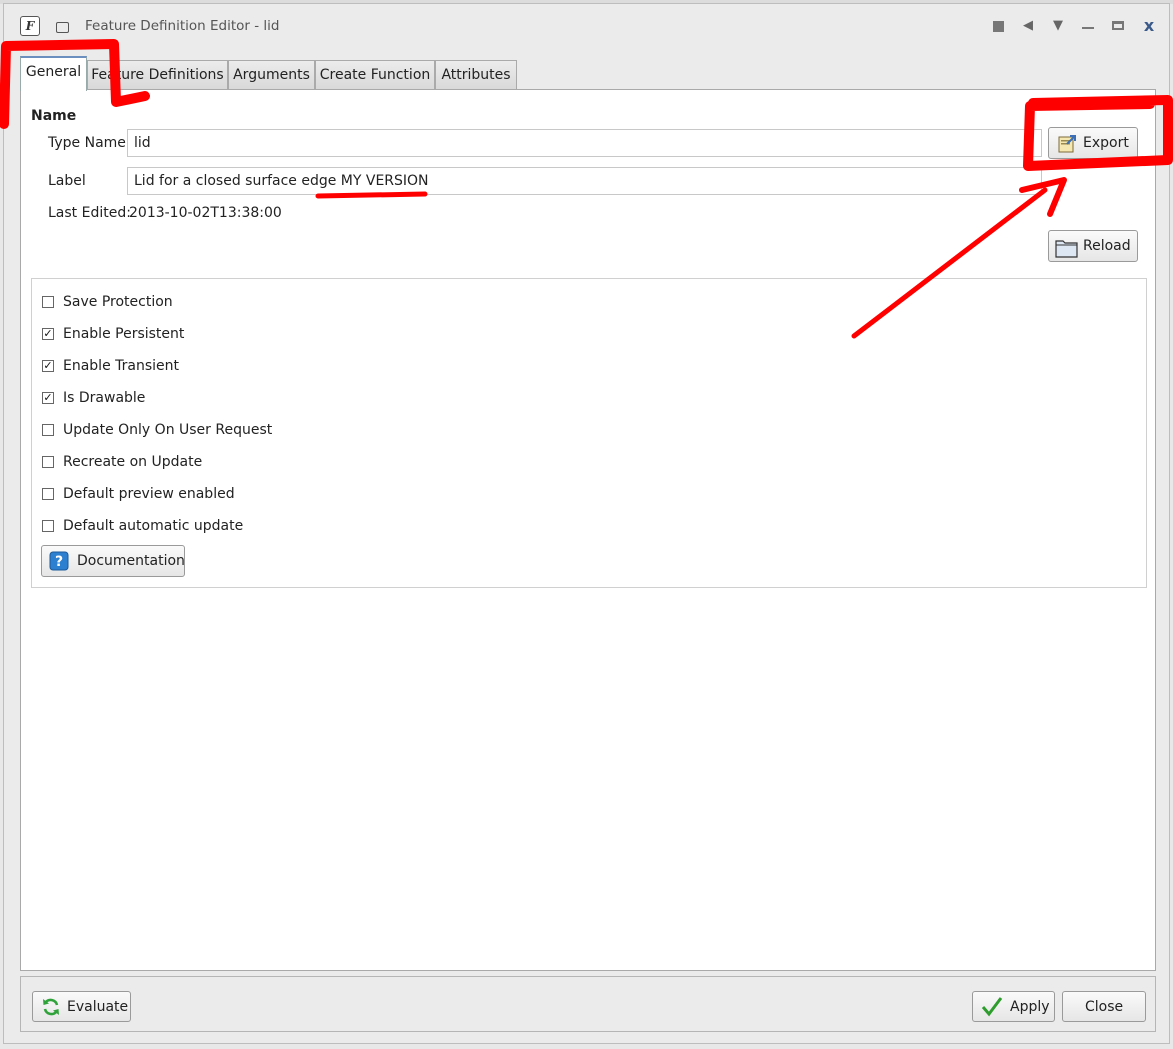 This screenshot has width=1173, height=1049. Describe the element at coordinates (153, 526) in the screenshot. I see `option-label: Default automatic update` at that location.